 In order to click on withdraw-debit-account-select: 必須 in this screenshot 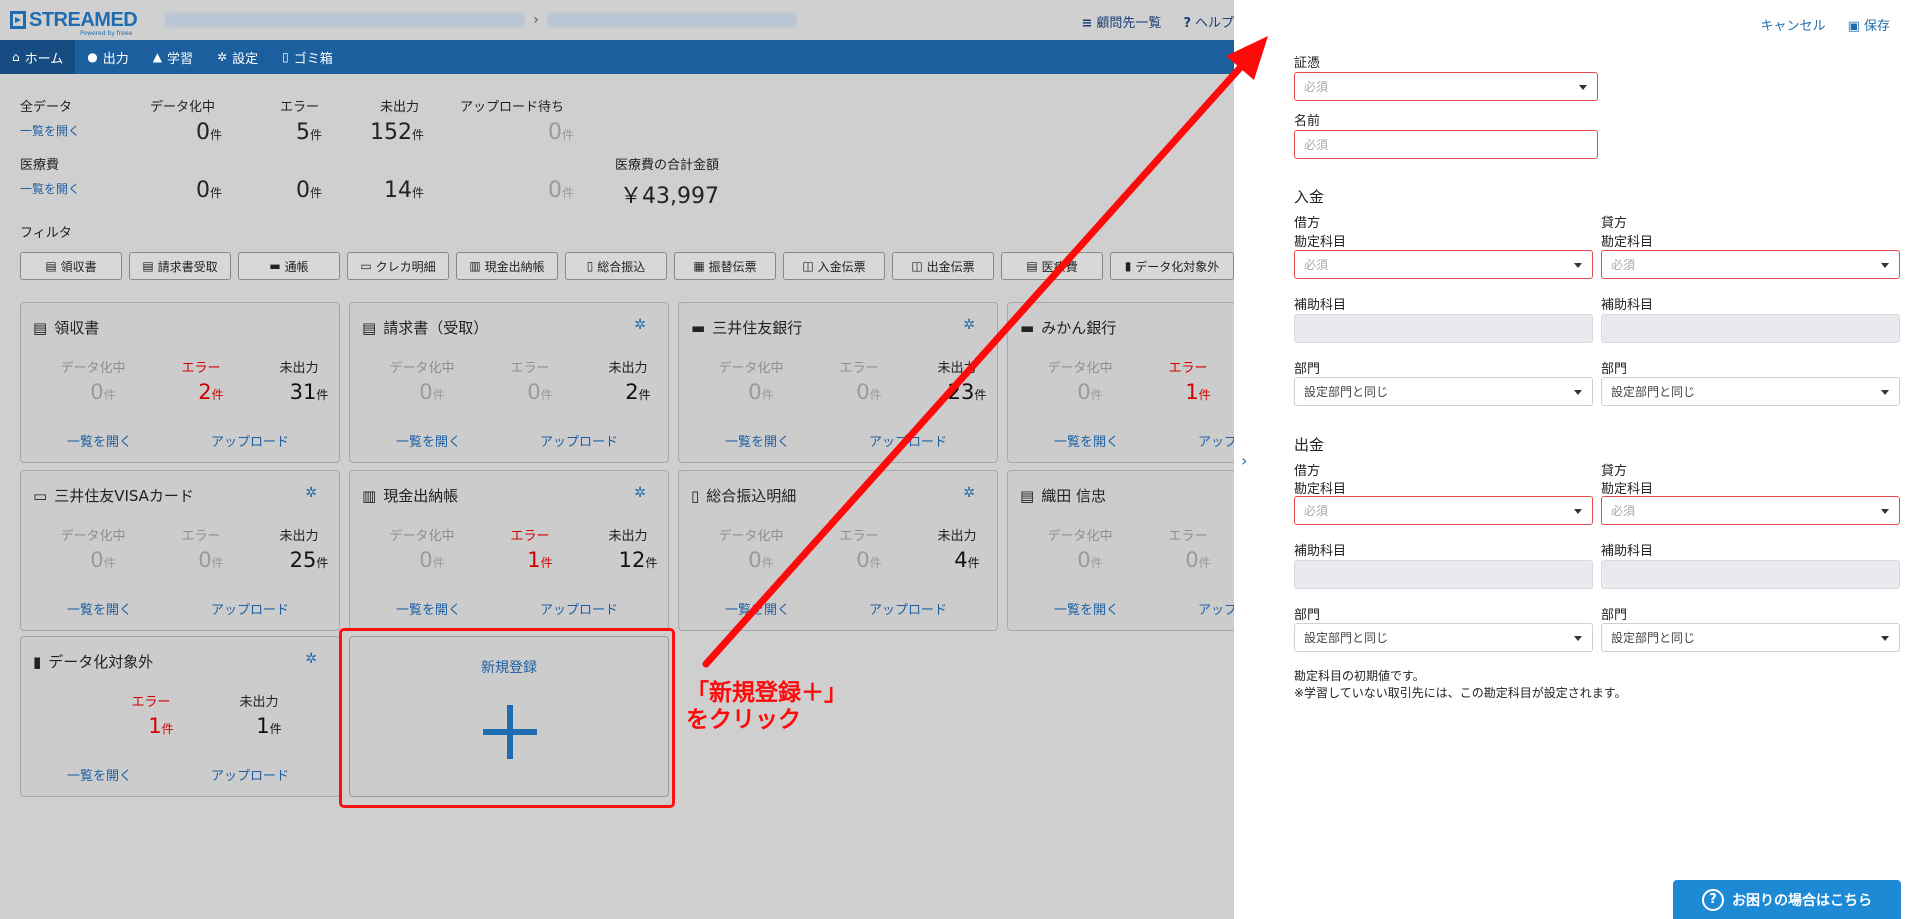, I will do `click(1443, 510)`.